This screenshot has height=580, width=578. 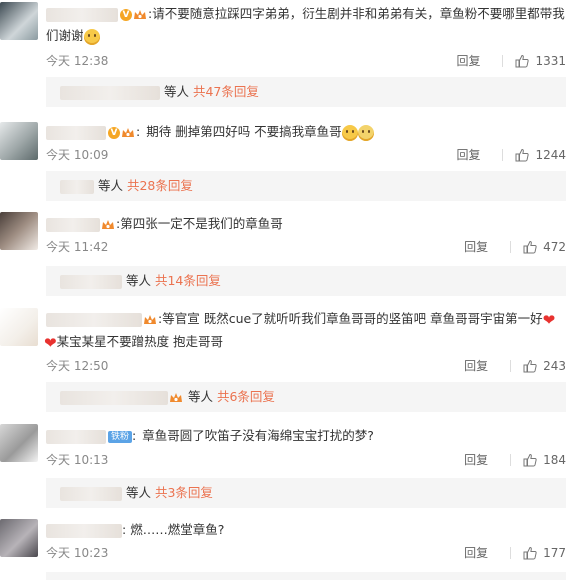 I want to click on view-more-replies-link: 共3条回复, so click(x=184, y=492).